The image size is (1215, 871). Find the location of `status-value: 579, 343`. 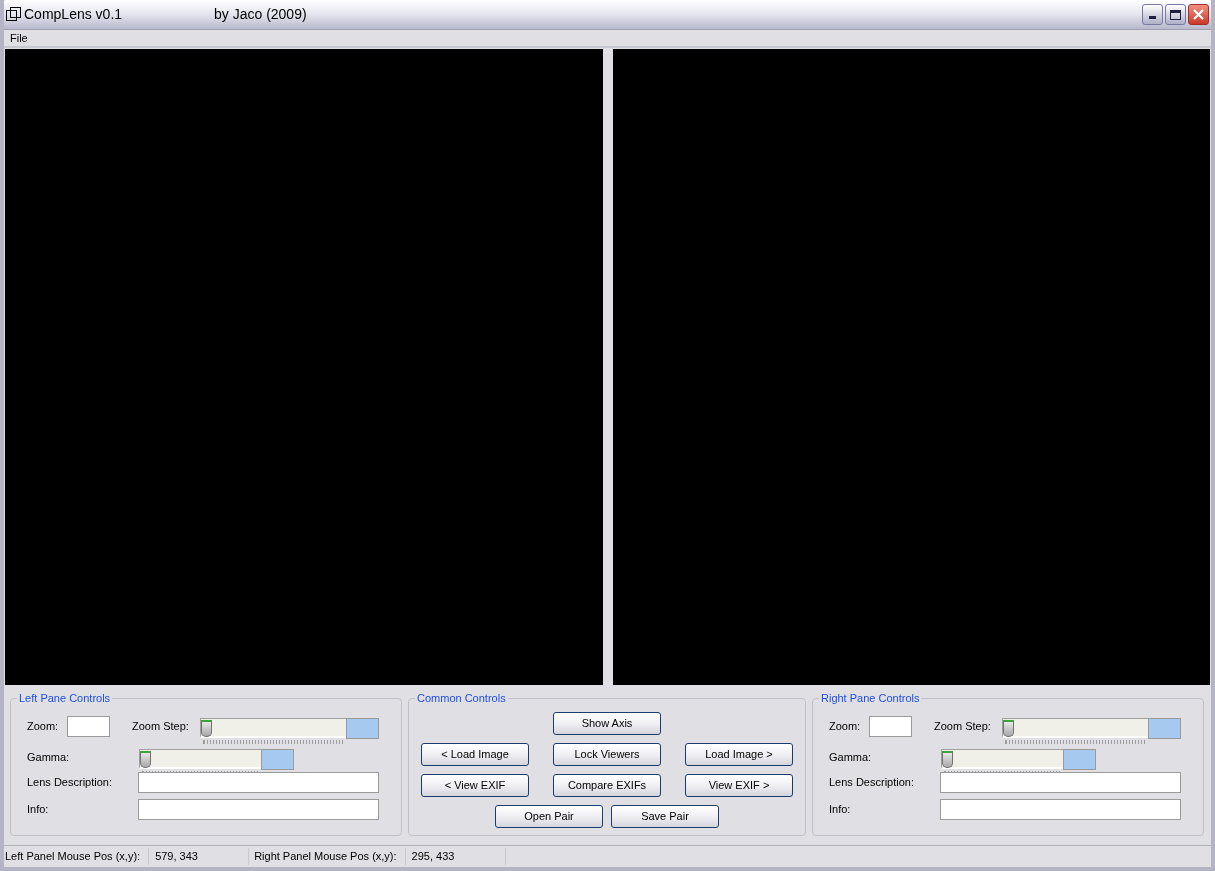

status-value: 579, 343 is located at coordinates (199, 856).